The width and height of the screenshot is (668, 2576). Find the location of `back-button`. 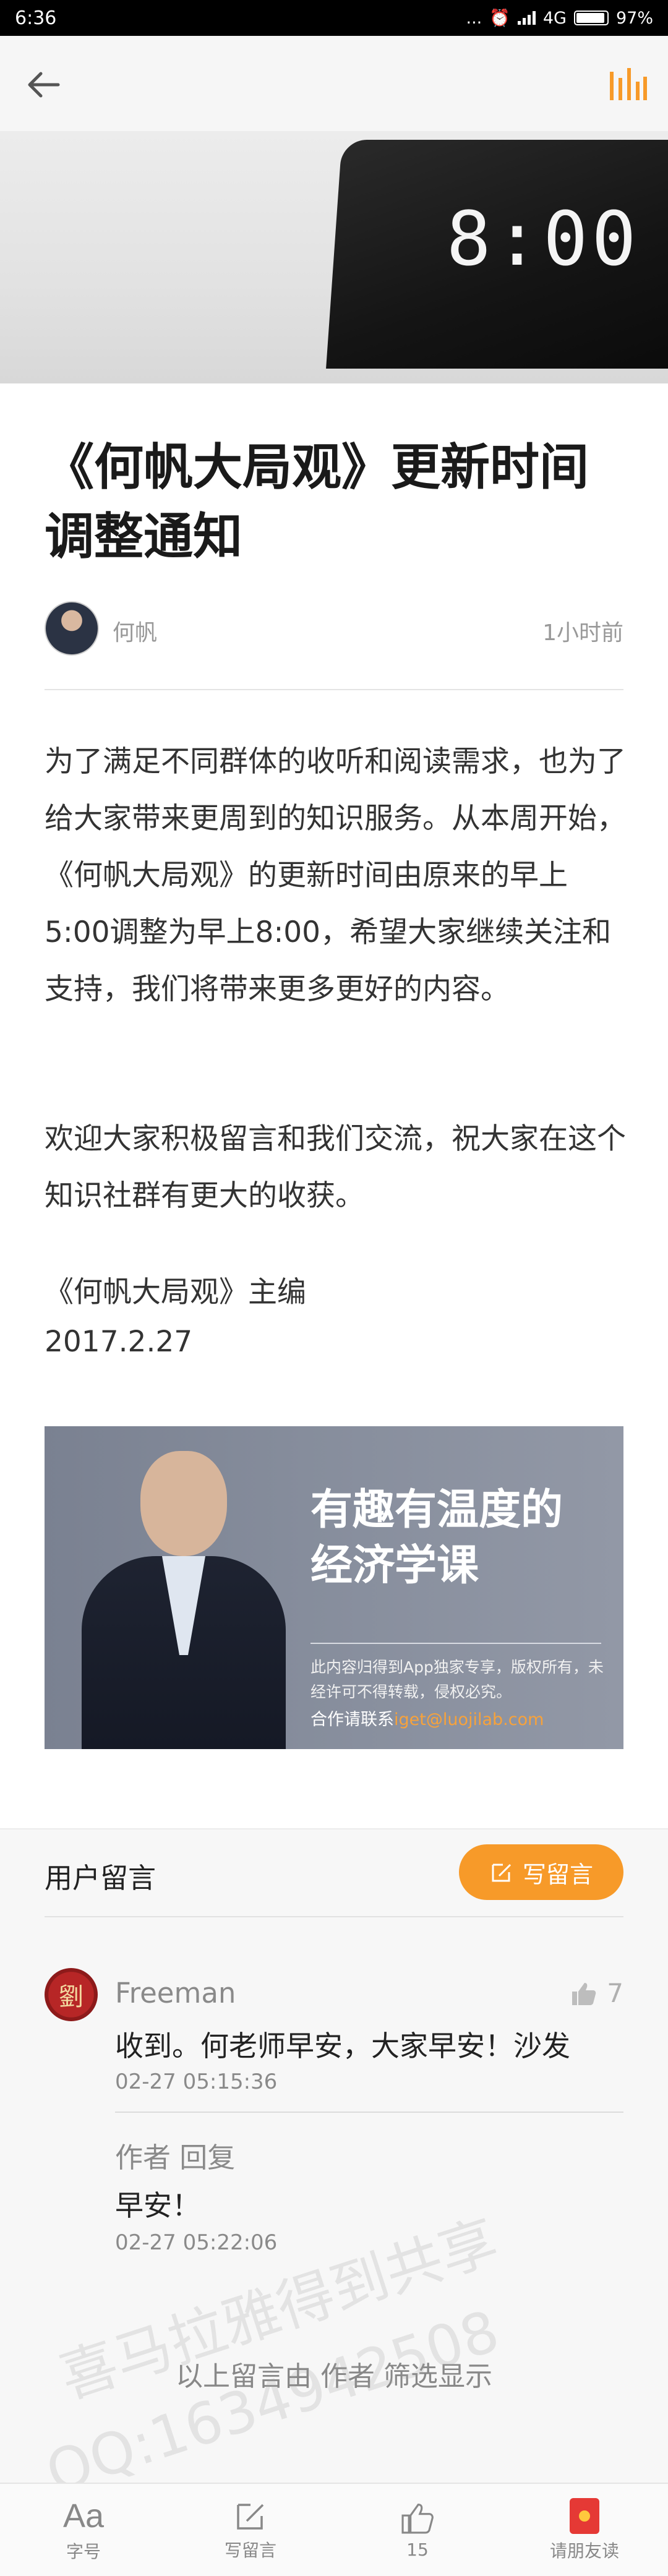

back-button is located at coordinates (44, 84).